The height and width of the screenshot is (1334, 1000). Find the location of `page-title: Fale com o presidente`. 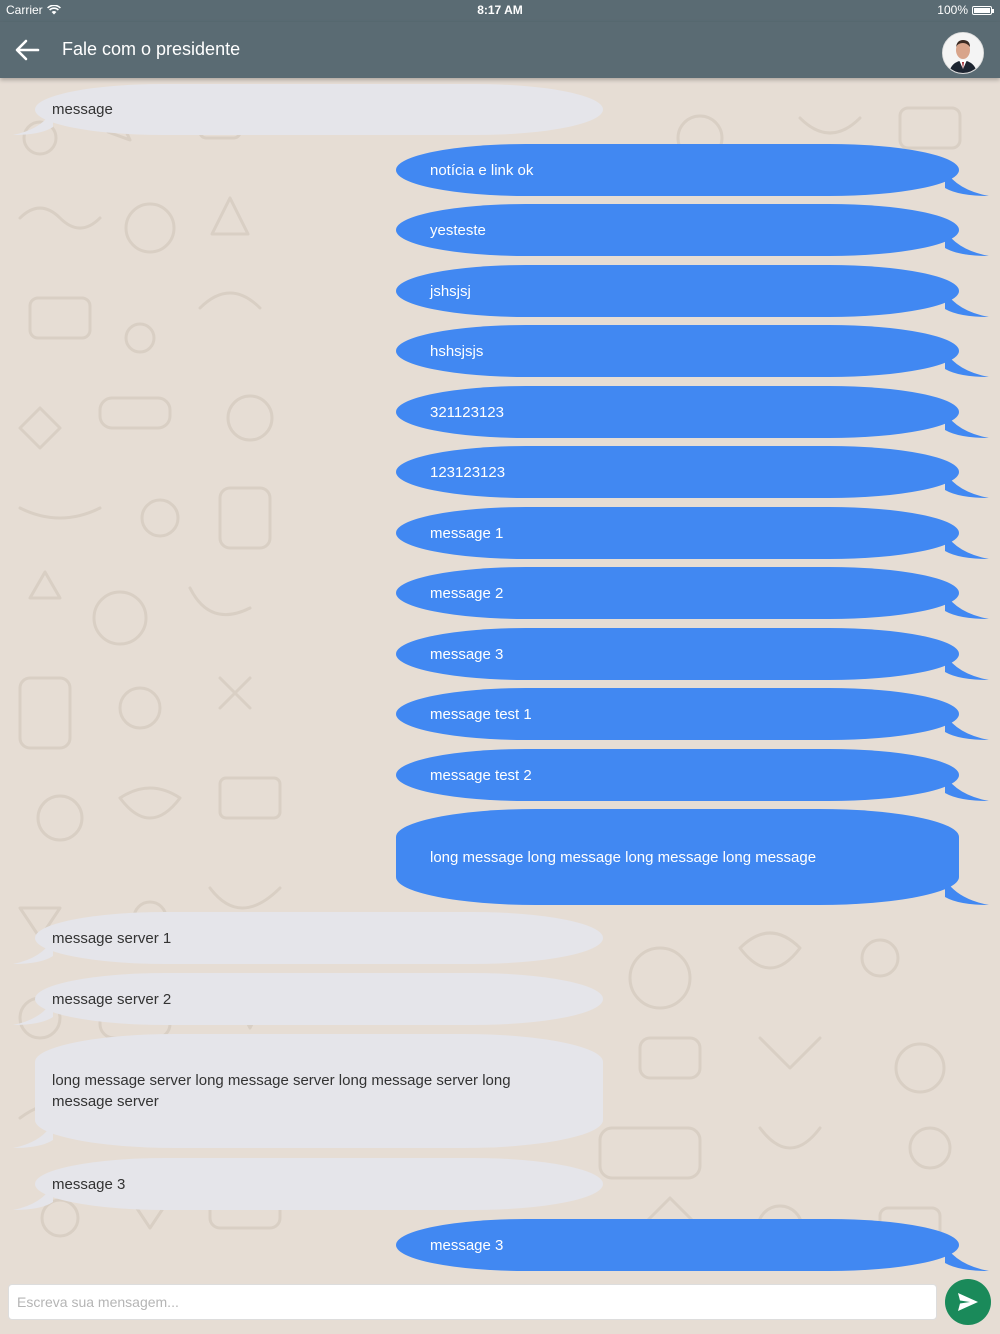

page-title: Fale com o presidente is located at coordinates (151, 49).